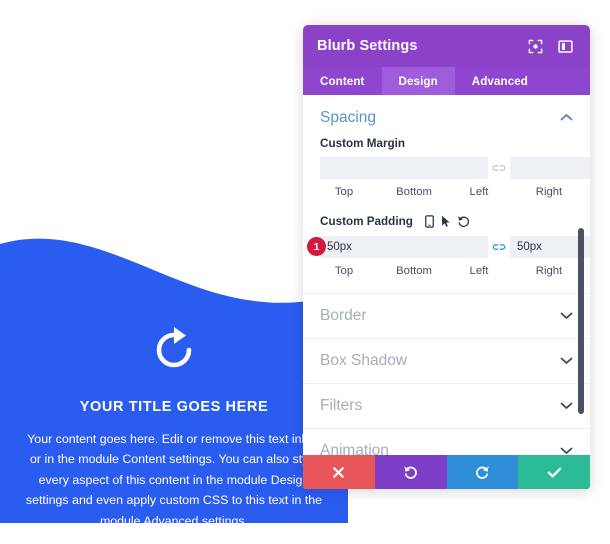 This screenshot has height=544, width=610. Describe the element at coordinates (316, 246) in the screenshot. I see `padding-modified-badge: 1` at that location.